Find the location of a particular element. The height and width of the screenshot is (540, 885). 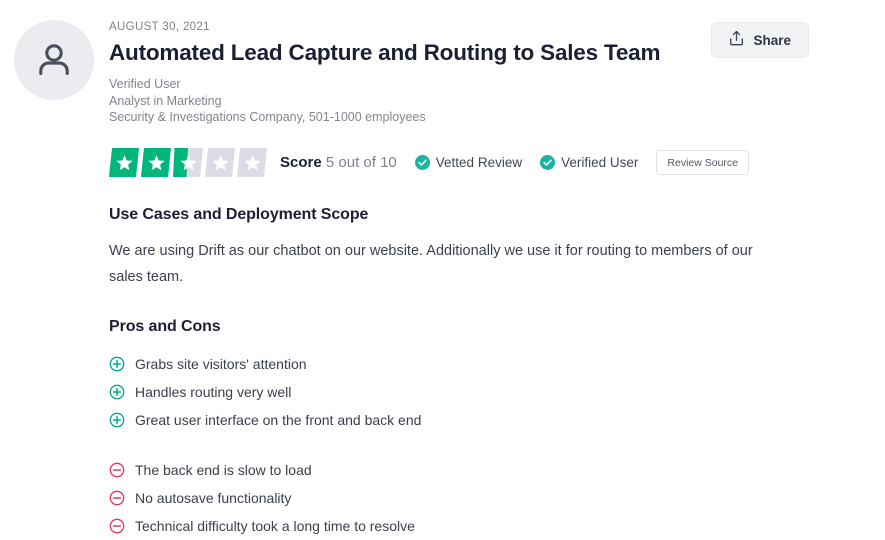

star-3-half is located at coordinates (188, 162).